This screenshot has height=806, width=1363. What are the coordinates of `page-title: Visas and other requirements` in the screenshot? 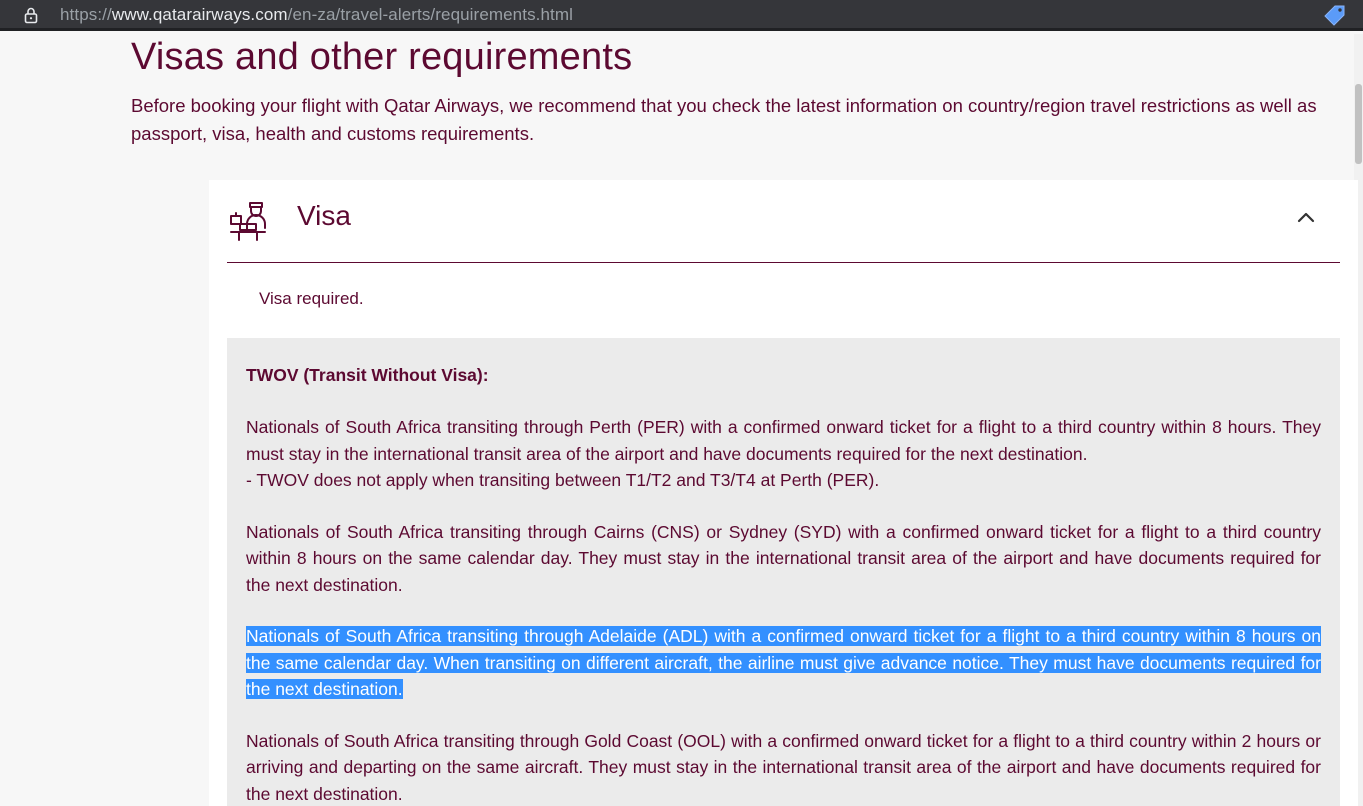 It's located at (382, 57).